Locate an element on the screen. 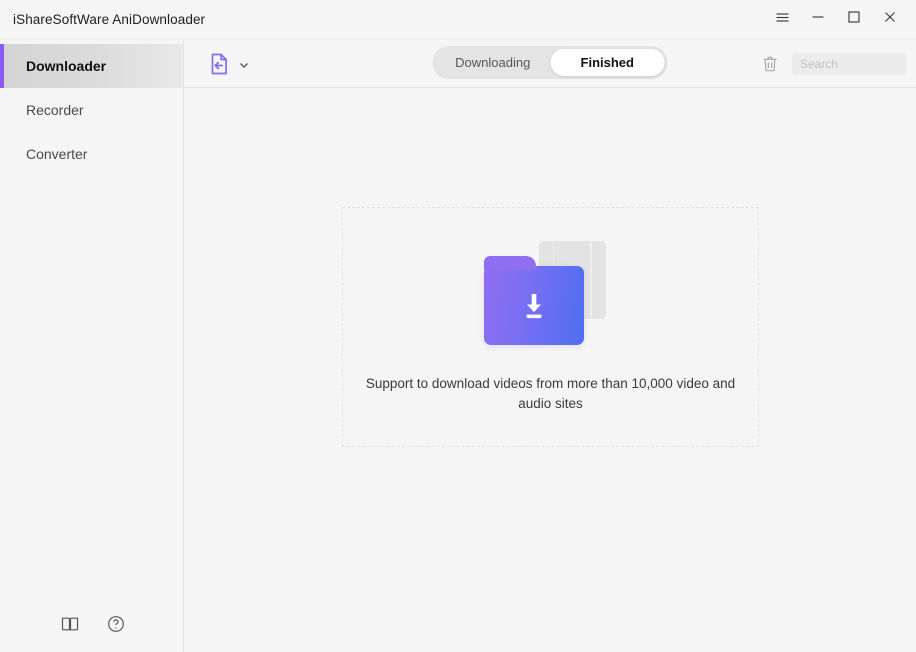  folder-tab-shape is located at coordinates (509, 263).